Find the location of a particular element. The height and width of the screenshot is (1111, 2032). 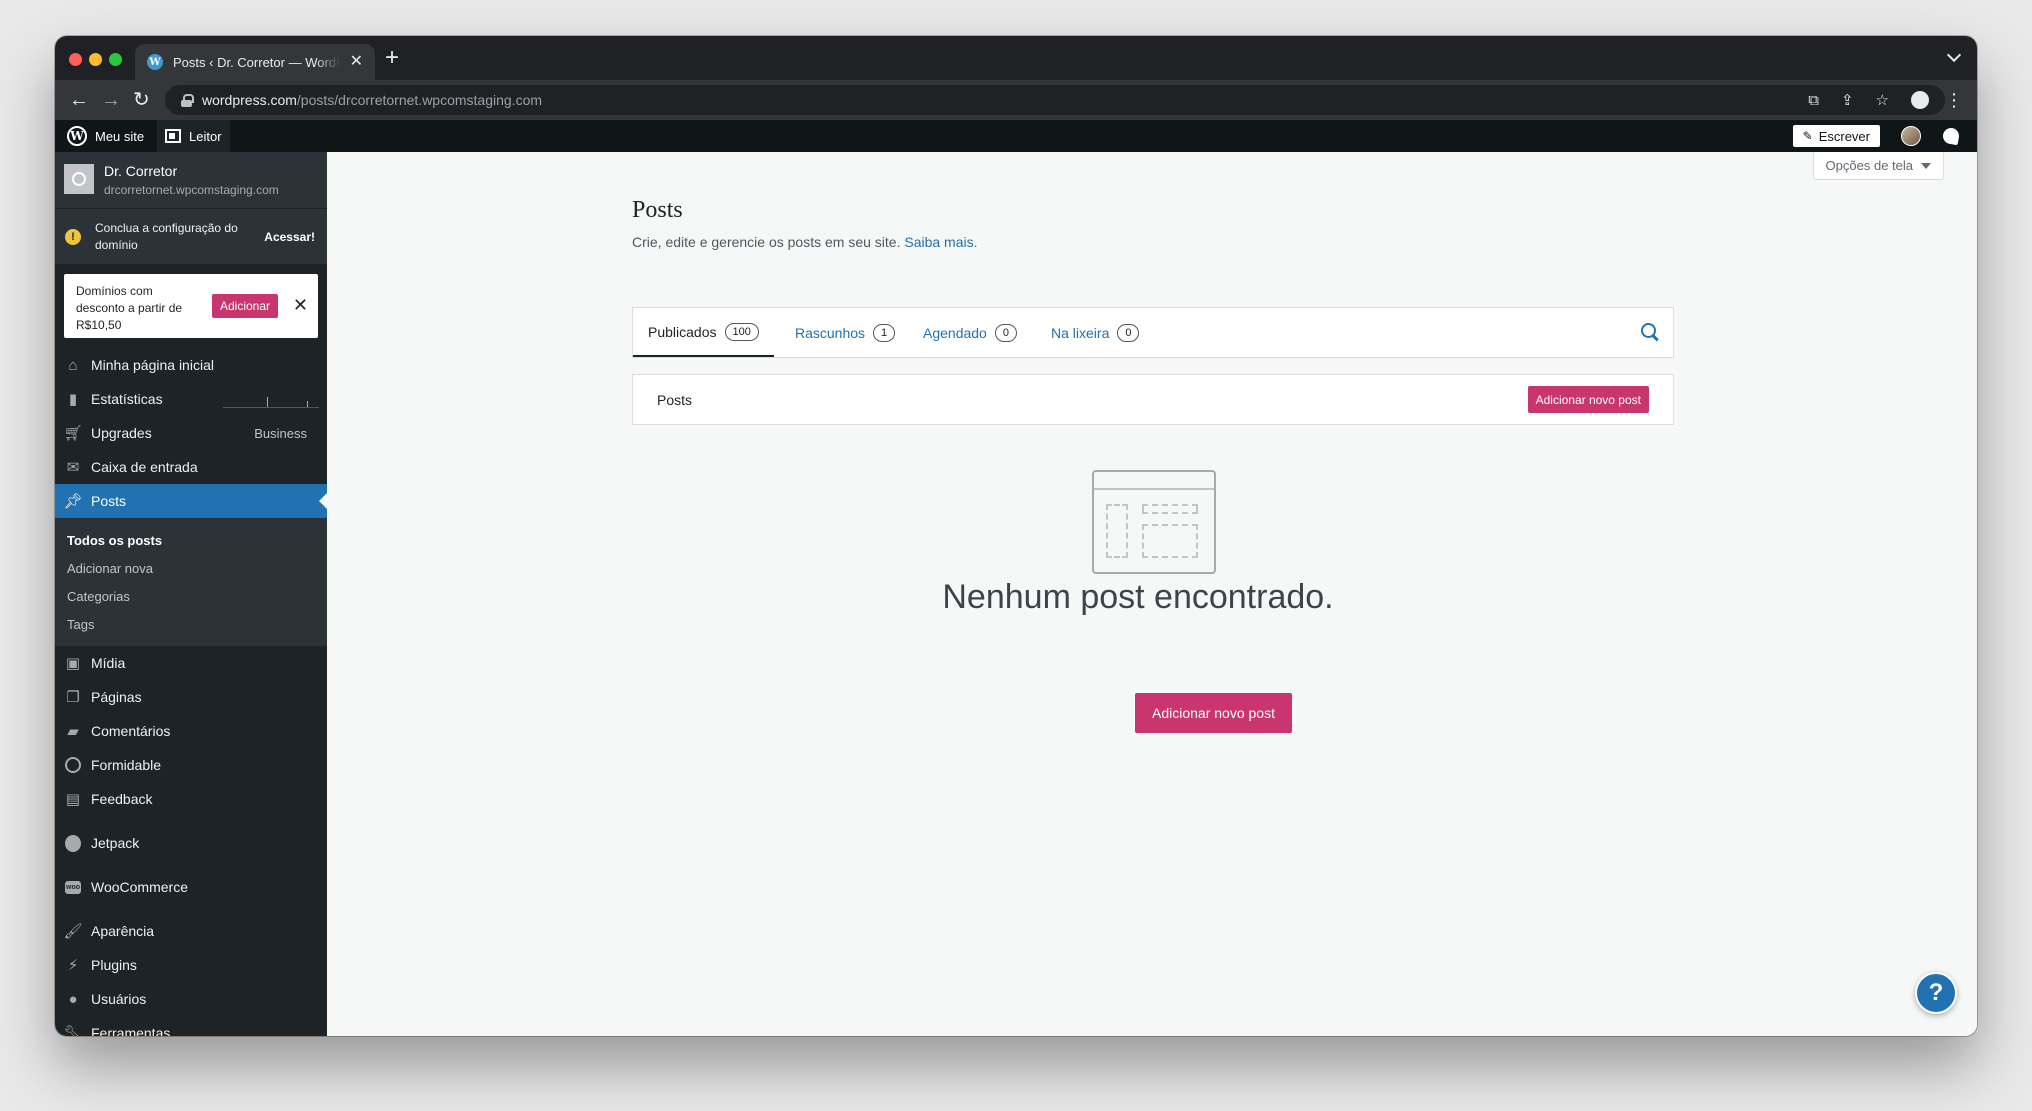

browser-tab: W Posts ‹ Dr. Corretor — WordPress.com ✕ is located at coordinates (255, 62).